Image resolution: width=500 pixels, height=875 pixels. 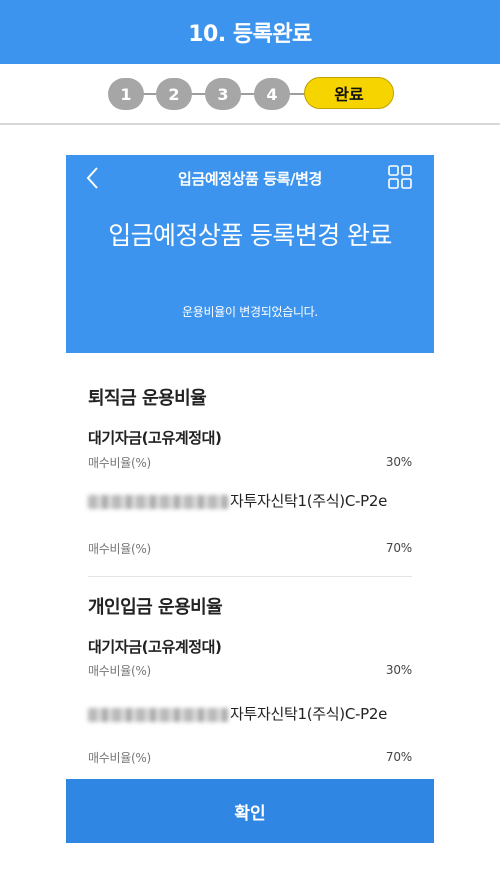 What do you see at coordinates (147, 398) in the screenshot?
I see `section-title-retirement: 퇴직금 운용비율` at bounding box center [147, 398].